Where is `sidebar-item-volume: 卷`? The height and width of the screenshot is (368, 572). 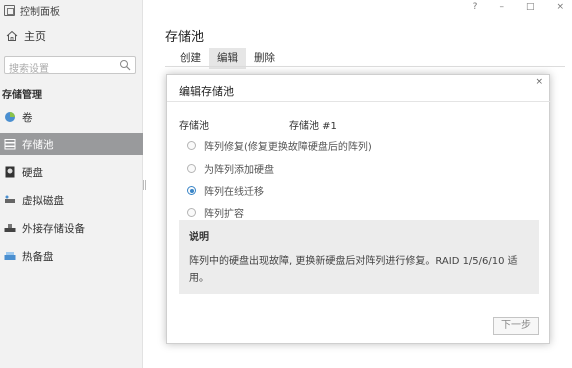 sidebar-item-volume: 卷 is located at coordinates (71, 117).